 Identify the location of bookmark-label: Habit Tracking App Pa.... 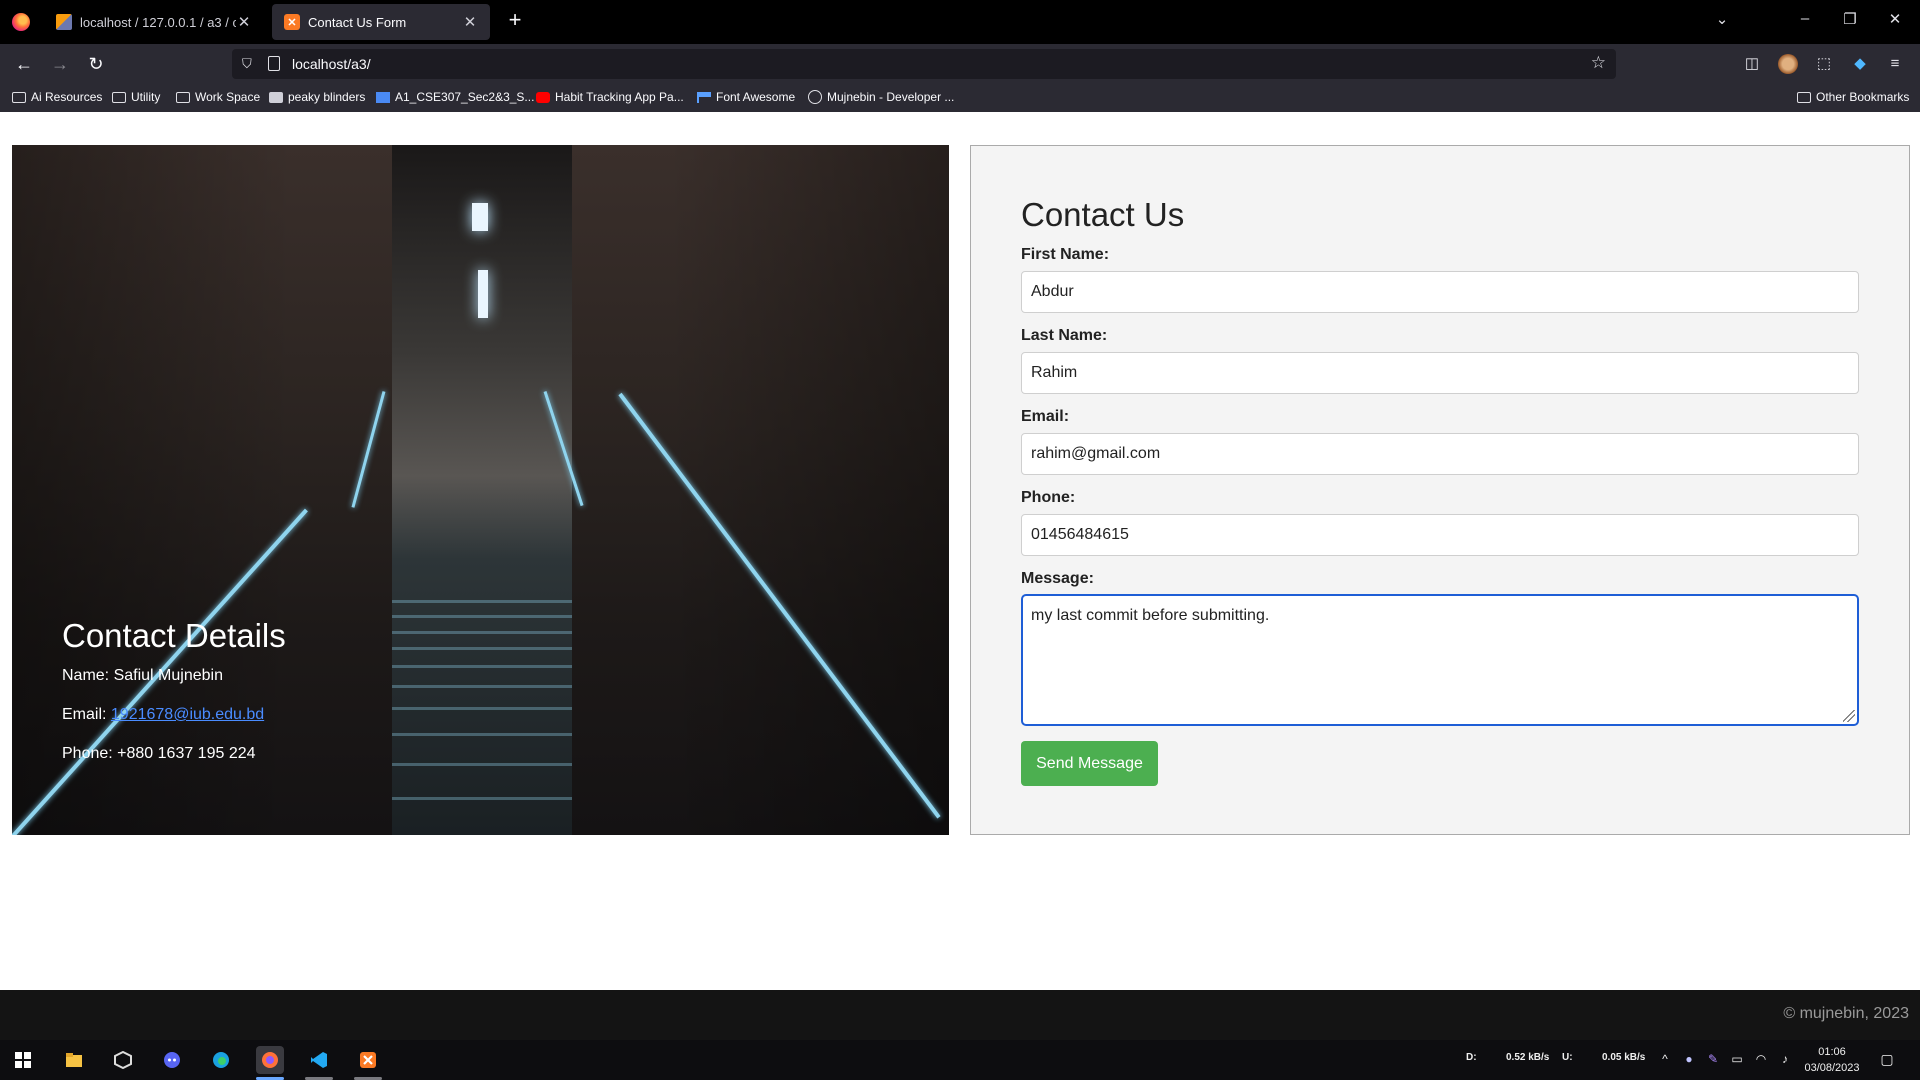
(619, 97).